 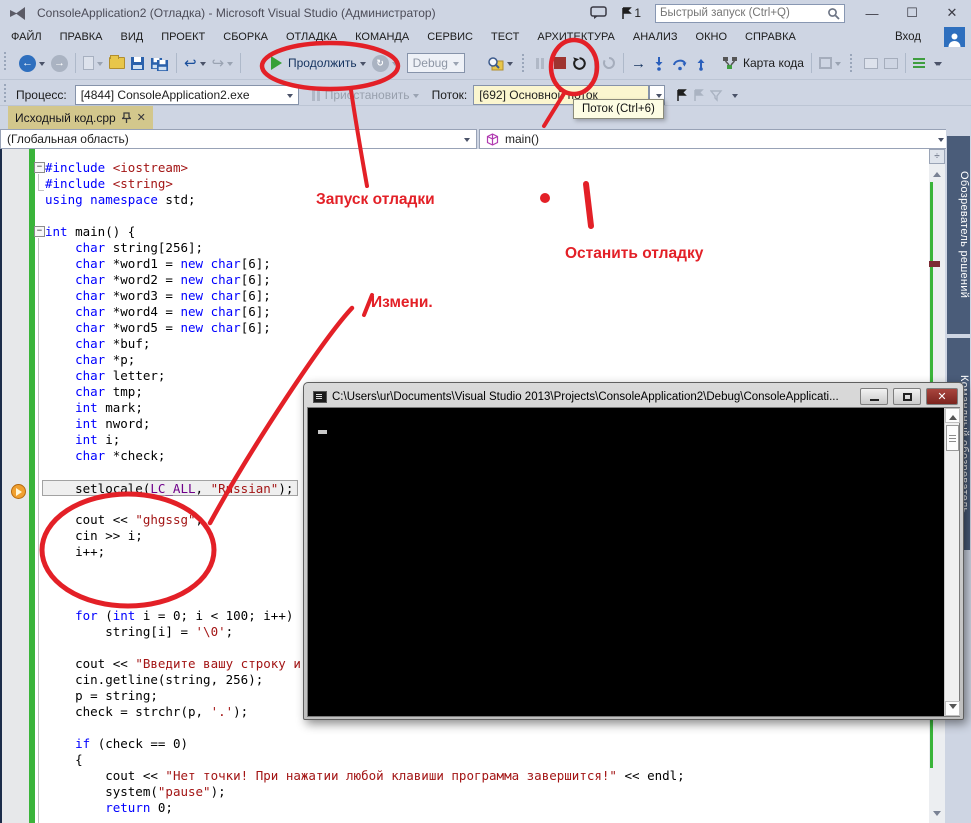 What do you see at coordinates (126, 117) in the screenshot?
I see `pin-icon` at bounding box center [126, 117].